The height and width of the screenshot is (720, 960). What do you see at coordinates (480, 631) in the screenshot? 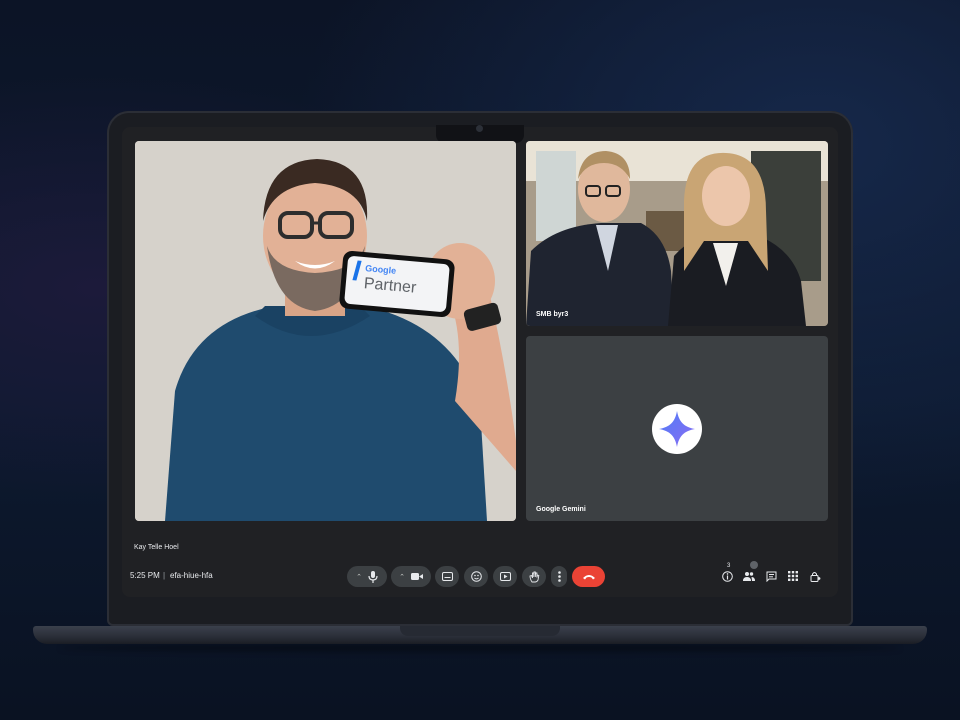
I see `laptop-base-groove` at bounding box center [480, 631].